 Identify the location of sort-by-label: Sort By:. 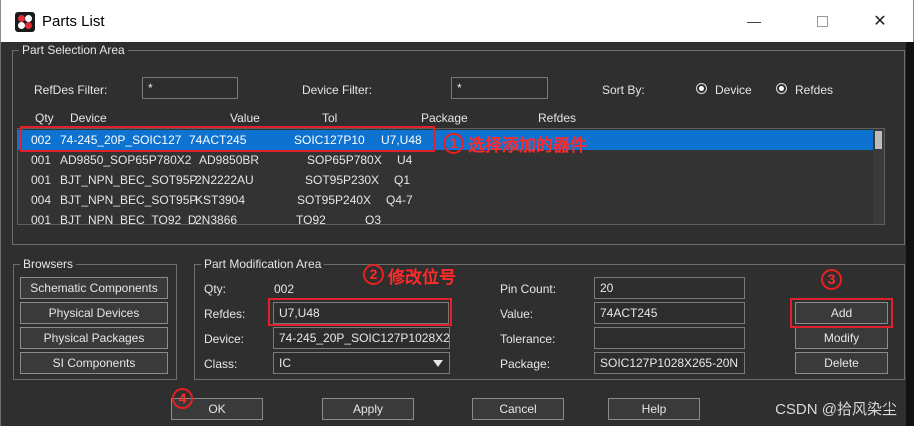
(623, 90).